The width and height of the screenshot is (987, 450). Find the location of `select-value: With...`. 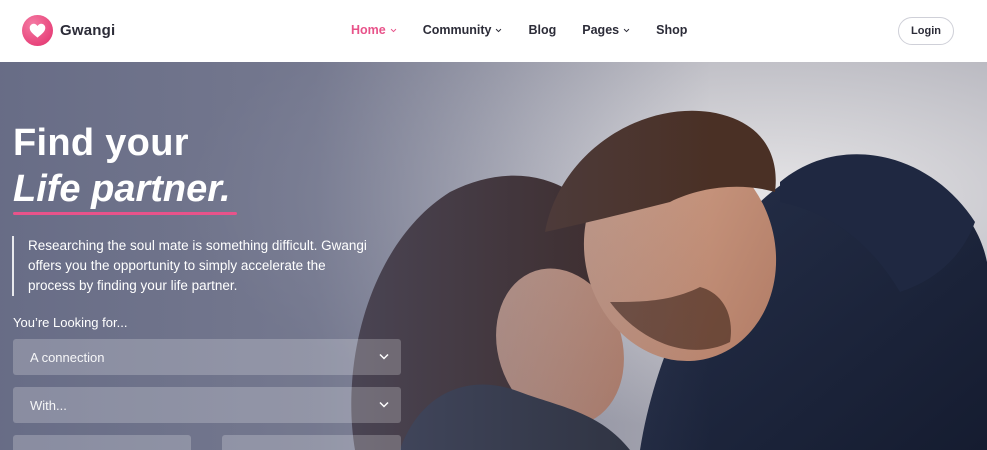

select-value: With... is located at coordinates (48, 405).